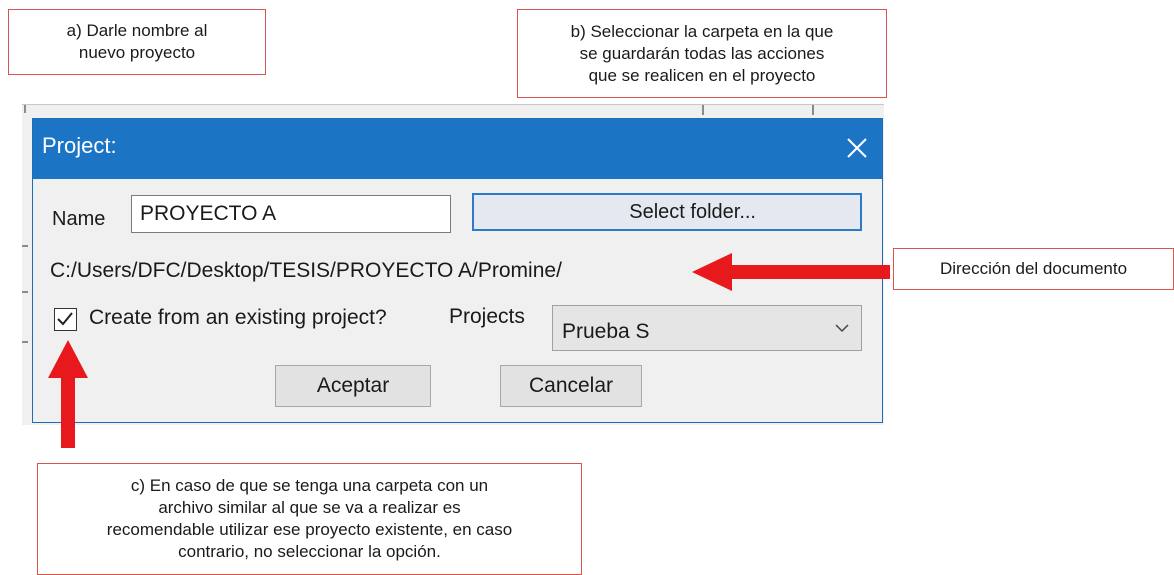 This screenshot has height=575, width=1174. I want to click on dialog-title: Project:, so click(79, 145).